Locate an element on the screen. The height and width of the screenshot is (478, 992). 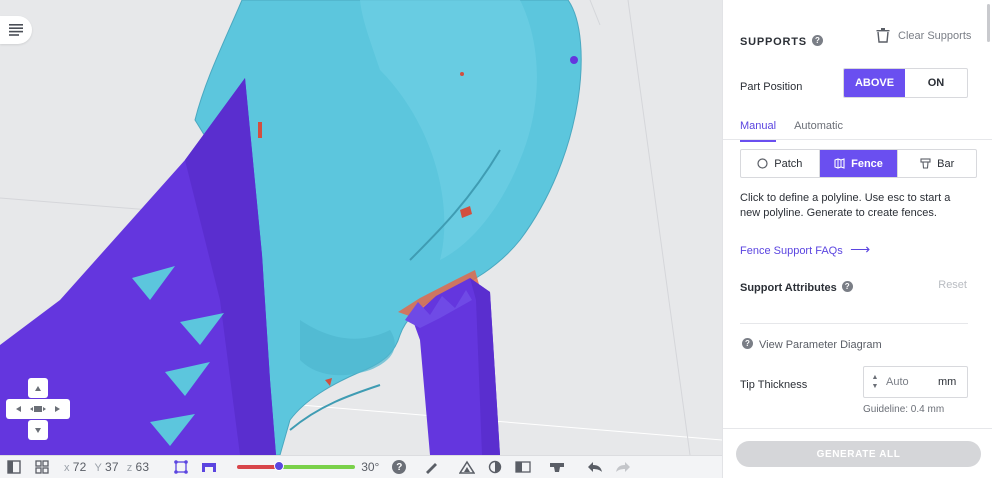
slider-track-rest is located at coordinates (317, 467).